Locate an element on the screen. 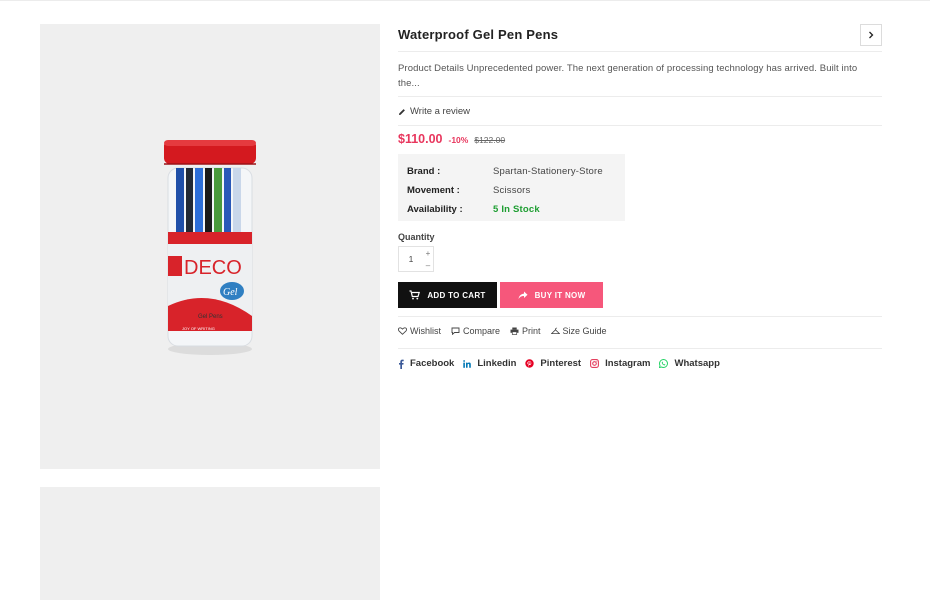  old-price: $122.00 is located at coordinates (490, 140).